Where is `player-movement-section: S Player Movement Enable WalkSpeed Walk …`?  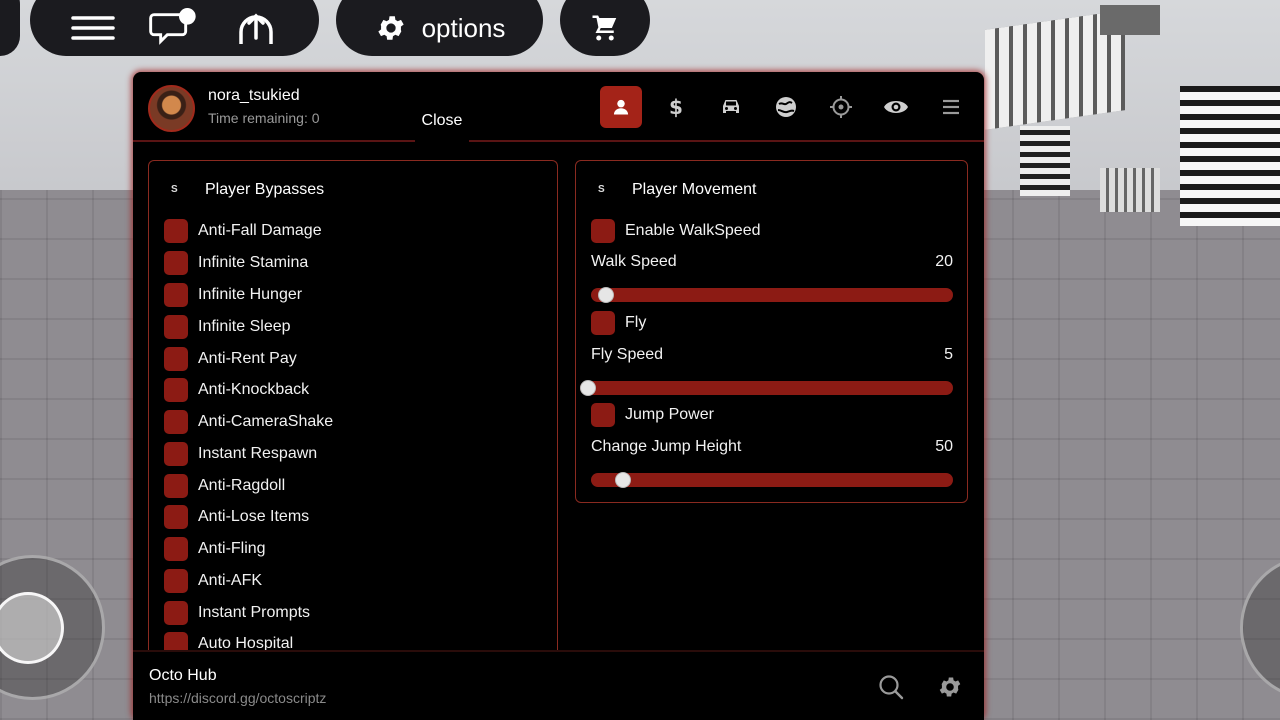 player-movement-section: S Player Movement Enable WalkSpeed Walk … is located at coordinates (771, 331).